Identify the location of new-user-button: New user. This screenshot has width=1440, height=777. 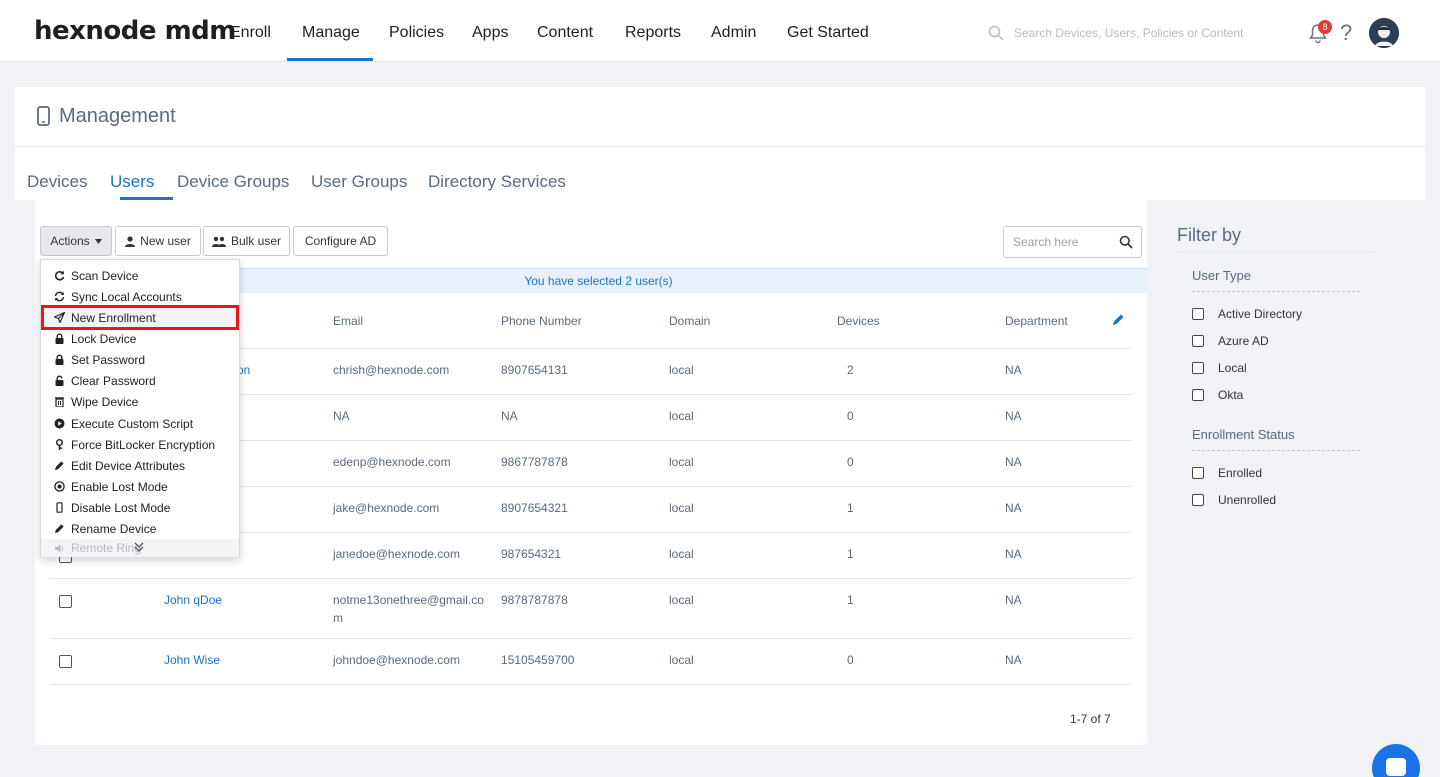
(158, 241).